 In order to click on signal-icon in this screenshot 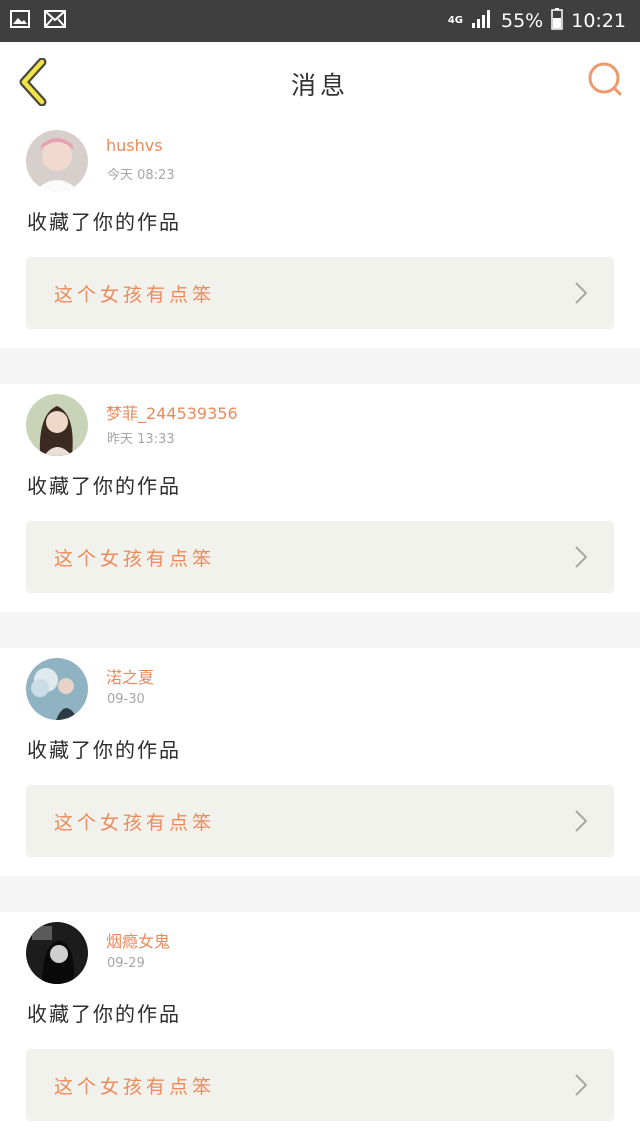, I will do `click(482, 21)`.